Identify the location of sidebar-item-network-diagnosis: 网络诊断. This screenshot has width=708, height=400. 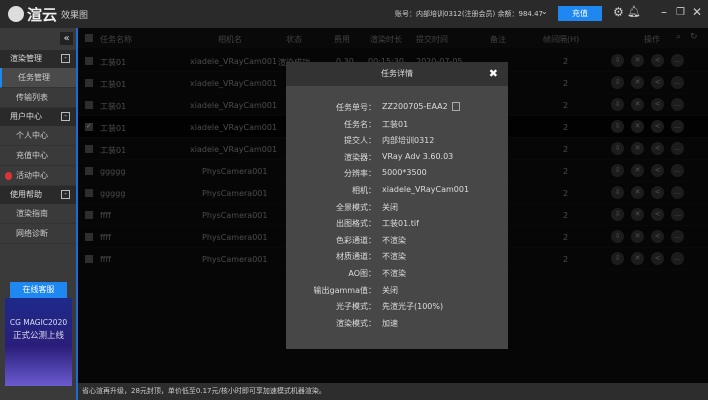
(38, 234).